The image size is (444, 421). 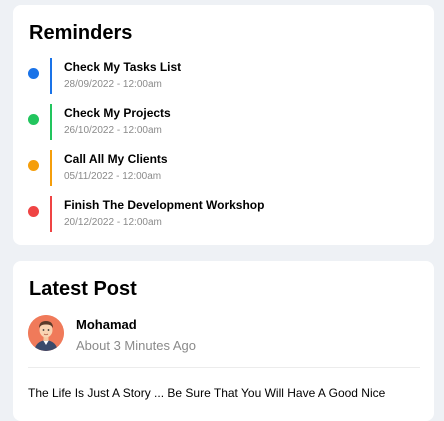 What do you see at coordinates (117, 113) in the screenshot?
I see `reminder-title: Check My Projects` at bounding box center [117, 113].